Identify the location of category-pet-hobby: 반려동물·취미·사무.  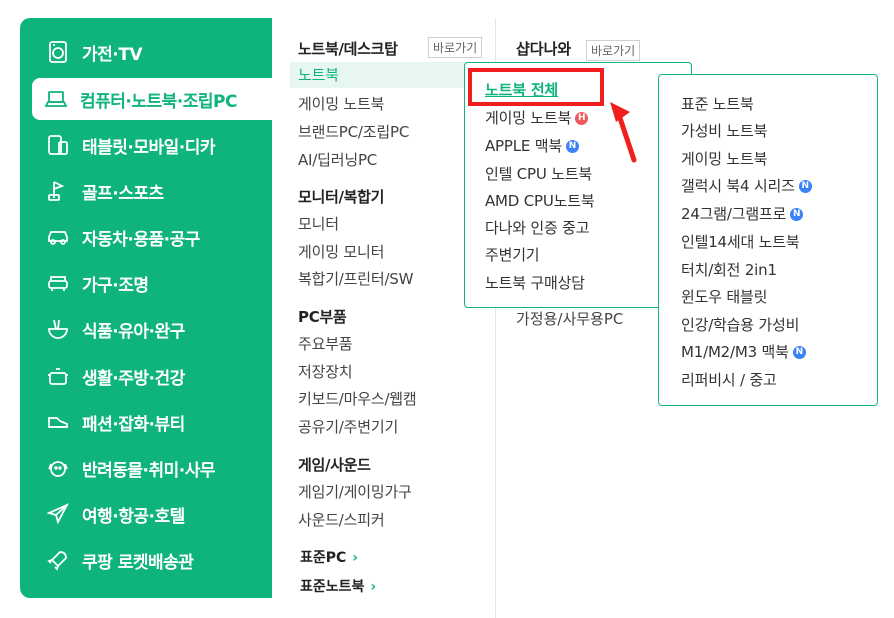
(153, 468).